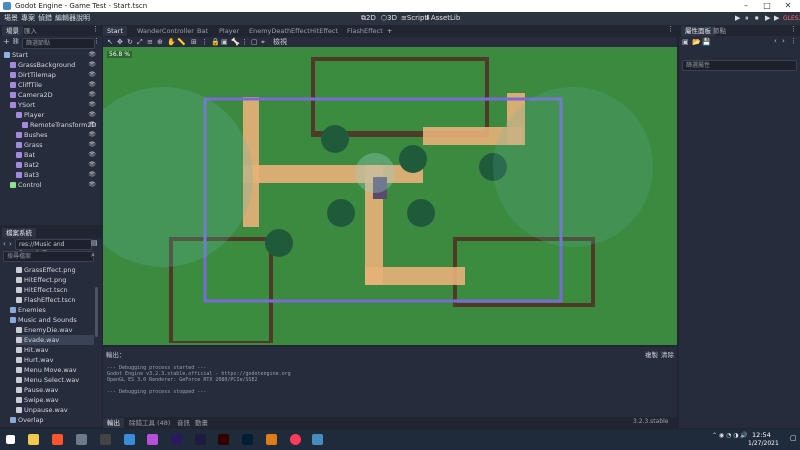 The height and width of the screenshot is (450, 800). Describe the element at coordinates (55, 390) in the screenshot. I see `file-item: Pause.wav` at that location.